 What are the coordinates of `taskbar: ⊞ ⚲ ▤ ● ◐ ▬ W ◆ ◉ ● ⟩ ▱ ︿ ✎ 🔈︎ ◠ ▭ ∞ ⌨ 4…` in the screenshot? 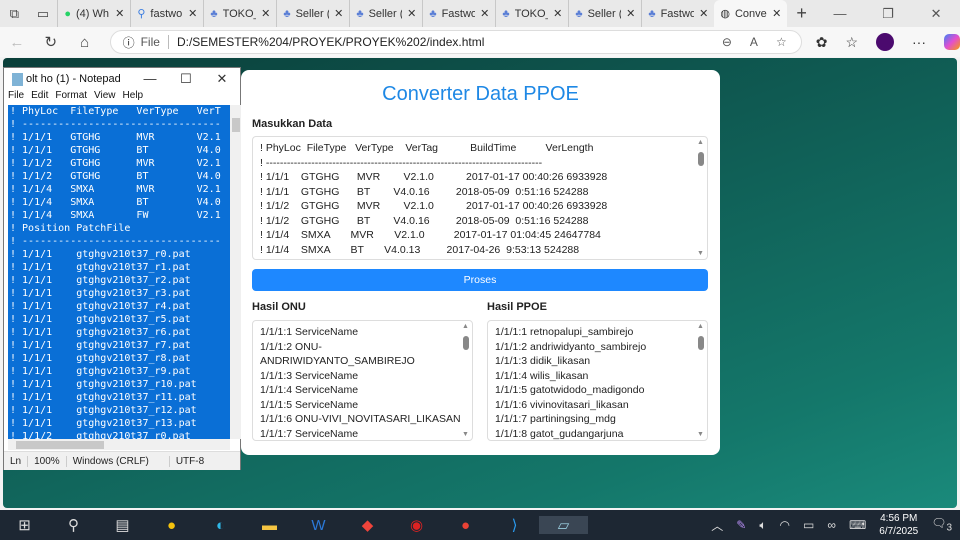 It's located at (480, 525).